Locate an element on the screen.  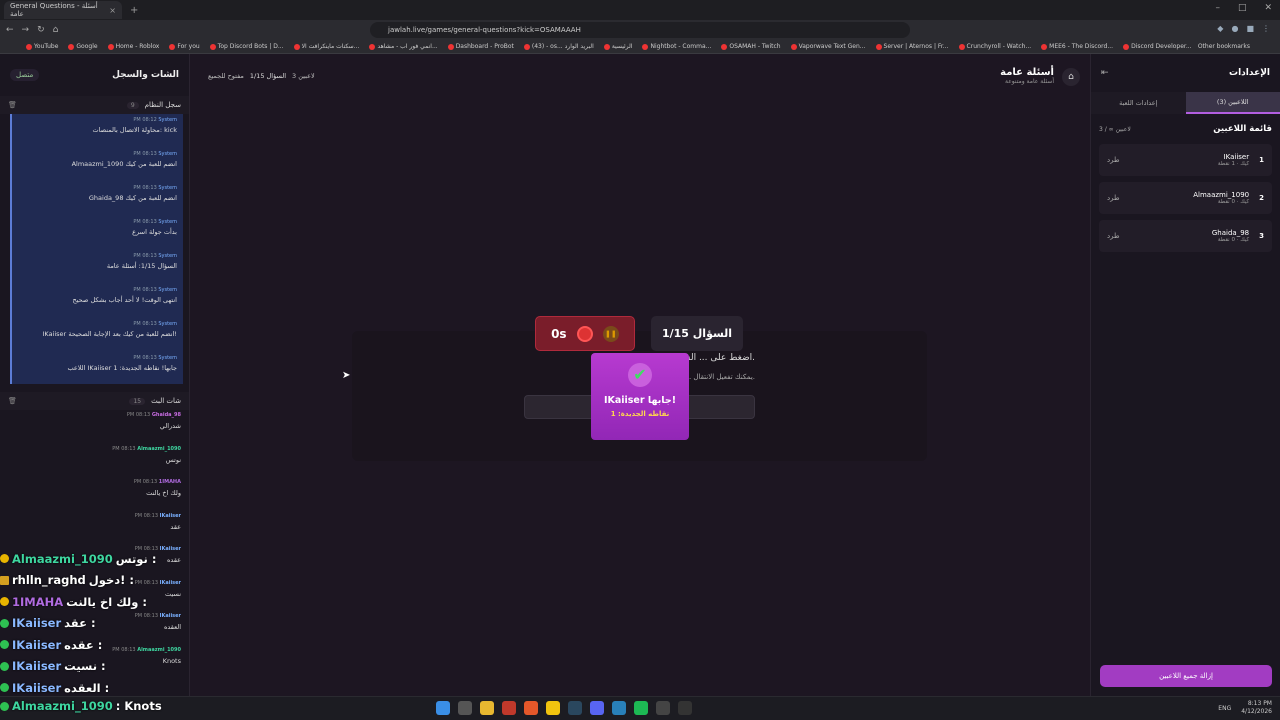
bookmark-item: Dashboard - ProBot is located at coordinates (480, 46).